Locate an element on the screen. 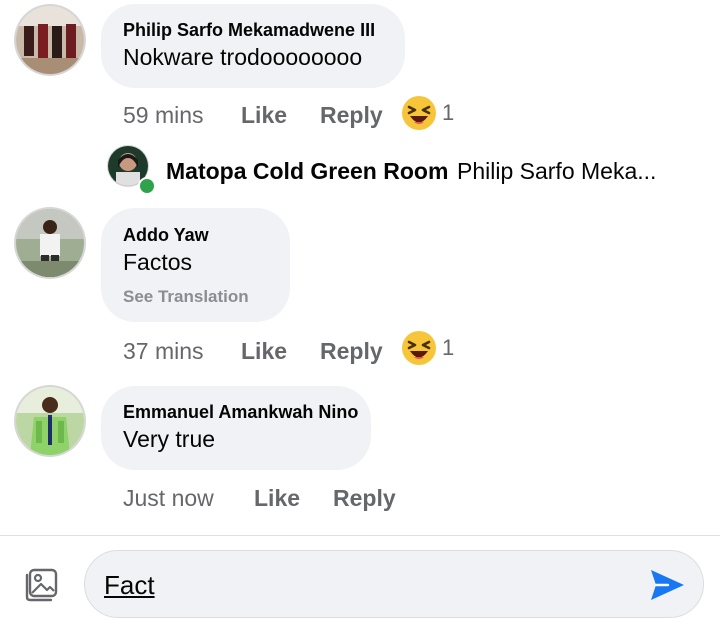 This screenshot has height=632, width=720. divider is located at coordinates (360, 535).